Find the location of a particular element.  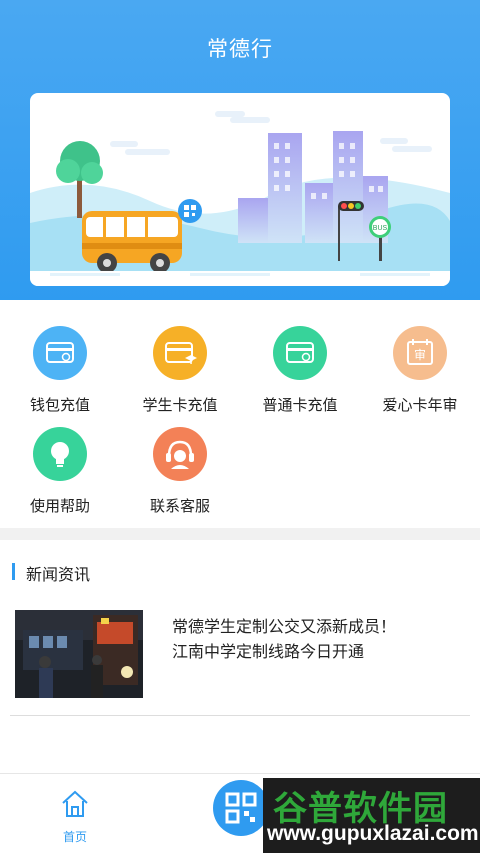

news-list-item: 常德学生定制公交又添新成员！ 江南中学定制线路今日开通 is located at coordinates (240, 657).